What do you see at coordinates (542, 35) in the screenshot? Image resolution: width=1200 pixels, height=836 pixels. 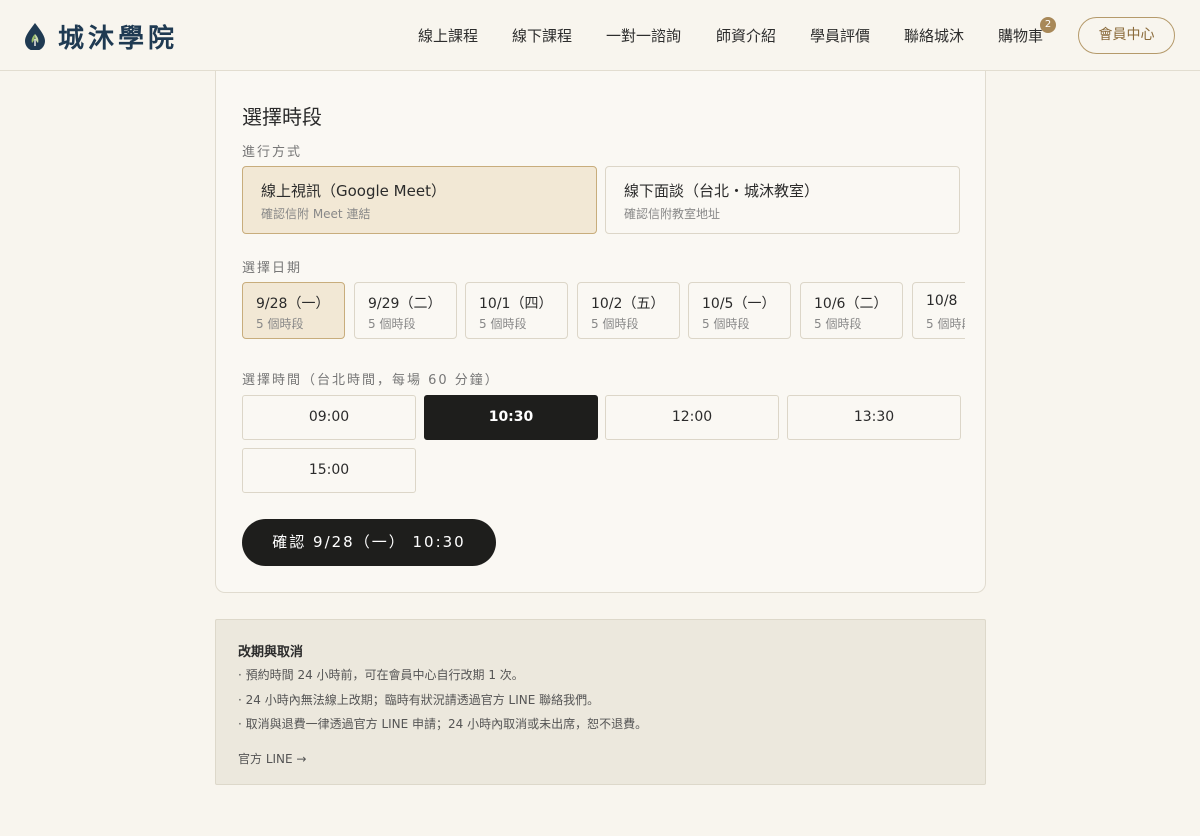 I see `nav-offline-courses: 線下課程` at bounding box center [542, 35].